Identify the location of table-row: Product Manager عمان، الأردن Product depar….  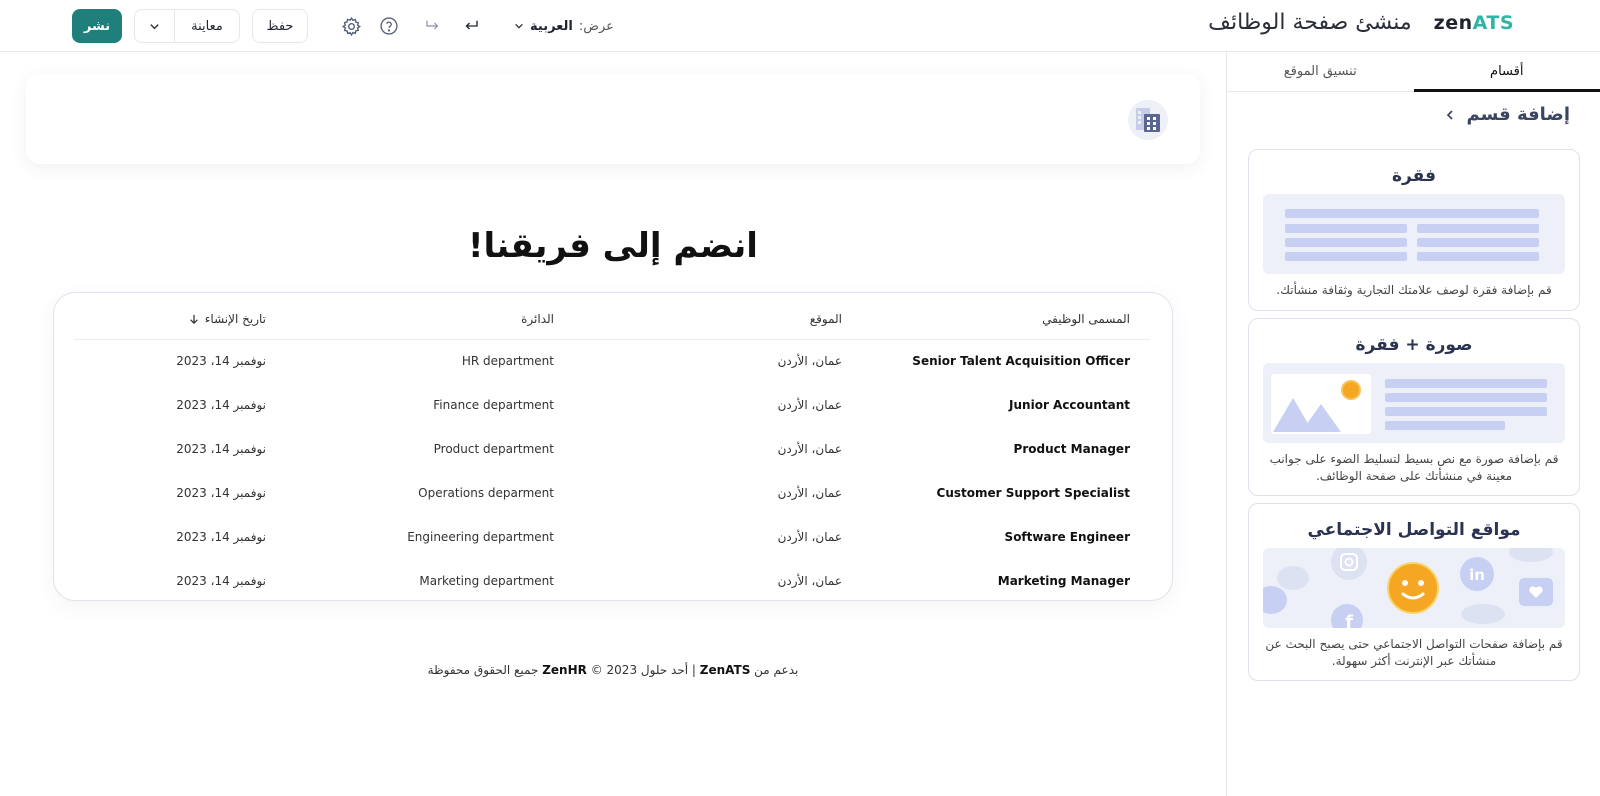
(612, 449).